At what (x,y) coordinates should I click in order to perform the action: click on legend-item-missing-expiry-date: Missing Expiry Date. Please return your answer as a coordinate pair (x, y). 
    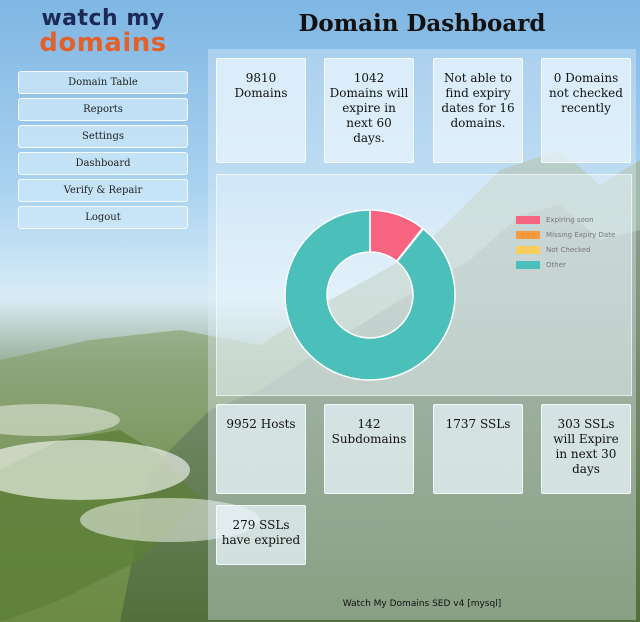
    Looking at the image, I should click on (565, 234).